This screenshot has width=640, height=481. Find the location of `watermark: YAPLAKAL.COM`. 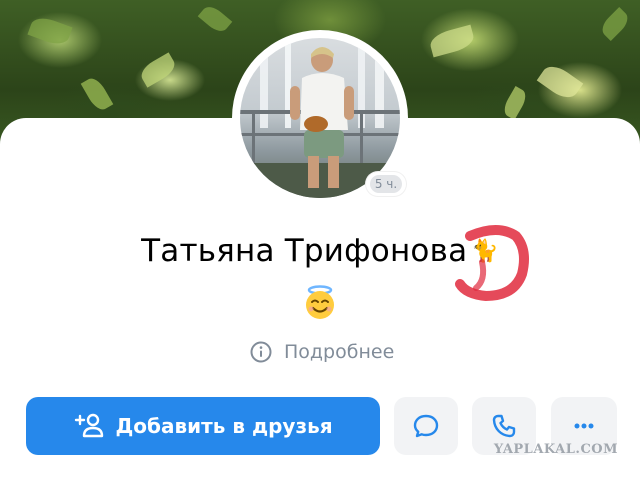

watermark: YAPLAKAL.COM is located at coordinates (555, 449).